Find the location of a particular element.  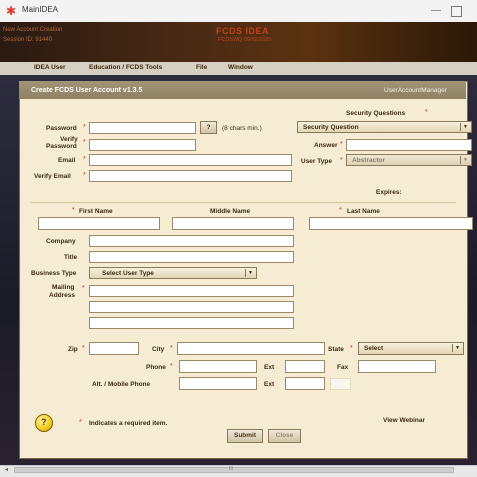

fax-input is located at coordinates (397, 366).